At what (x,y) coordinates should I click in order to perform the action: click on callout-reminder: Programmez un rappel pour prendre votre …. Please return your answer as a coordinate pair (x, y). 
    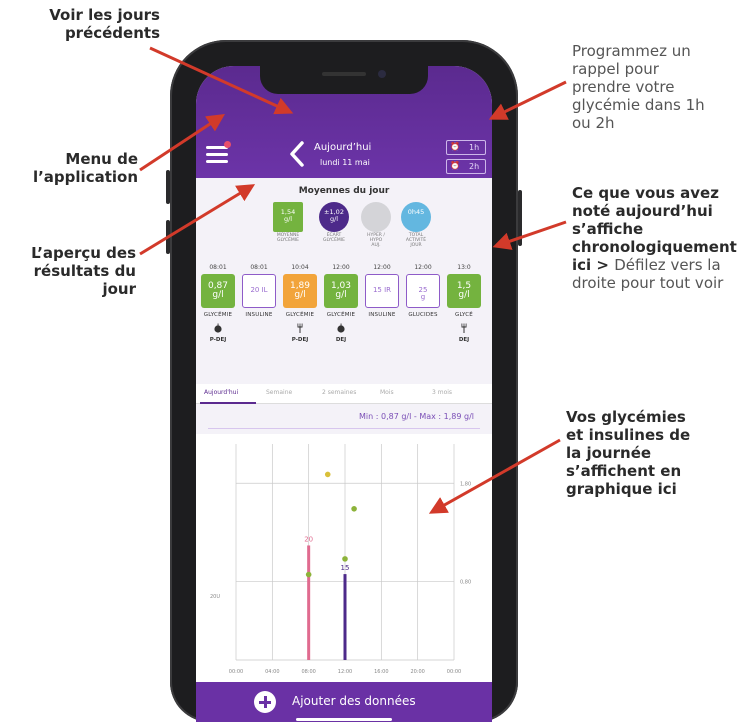
    Looking at the image, I should click on (638, 87).